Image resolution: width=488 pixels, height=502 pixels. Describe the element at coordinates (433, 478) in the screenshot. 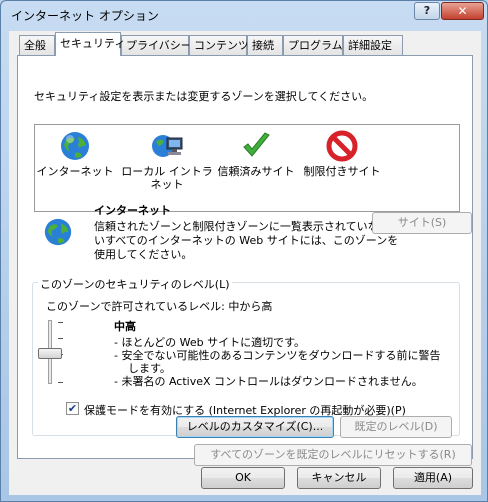

I see `apply-button: 適用(A)` at that location.